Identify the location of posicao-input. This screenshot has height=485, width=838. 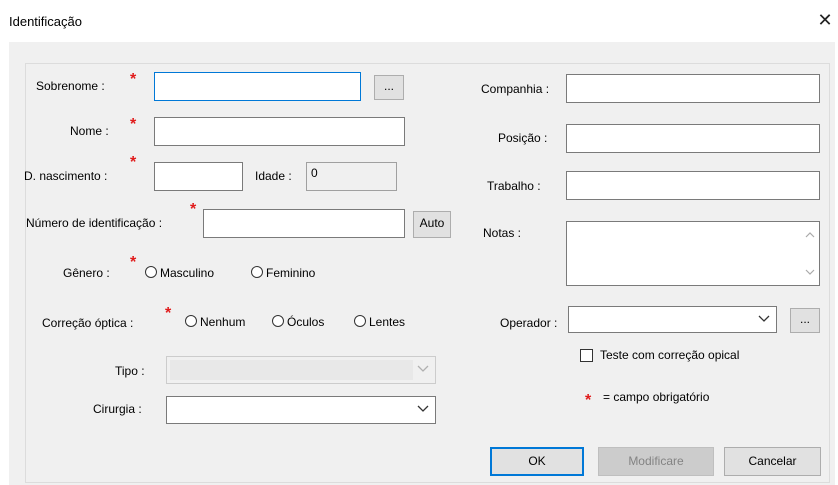
(693, 138).